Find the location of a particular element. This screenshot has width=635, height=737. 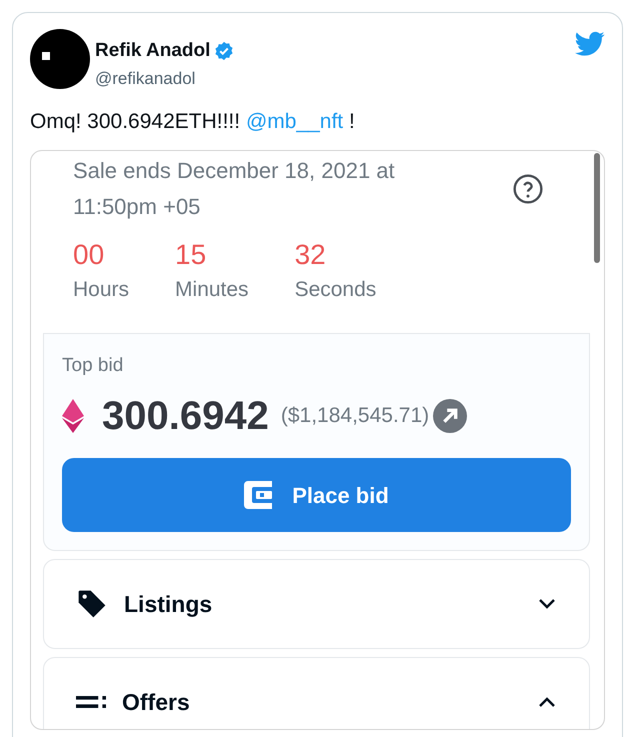

bid-usd: ($1,184,545.71) is located at coordinates (355, 416).